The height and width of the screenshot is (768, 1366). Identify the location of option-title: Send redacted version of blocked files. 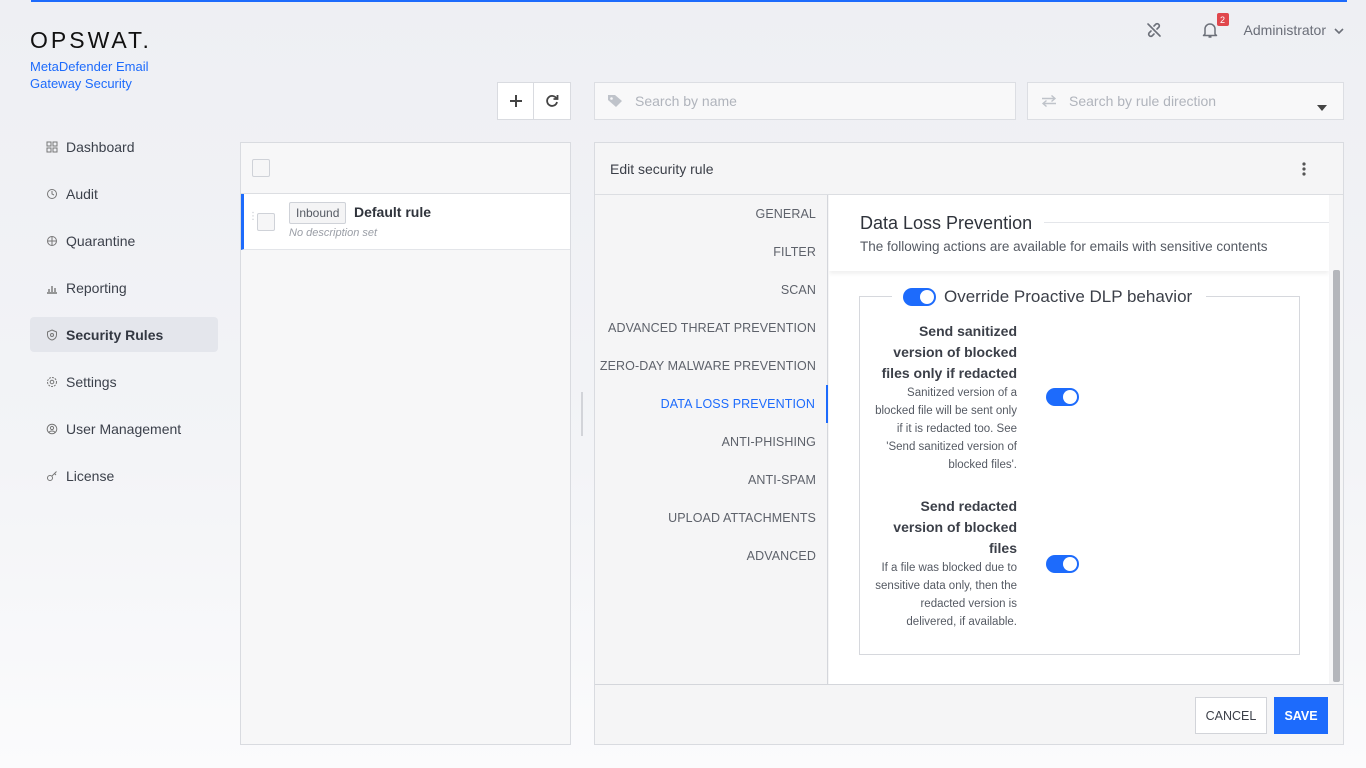
(955, 527).